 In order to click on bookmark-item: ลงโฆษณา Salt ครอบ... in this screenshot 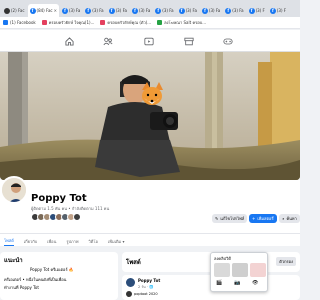, I will do `click(181, 22)`.